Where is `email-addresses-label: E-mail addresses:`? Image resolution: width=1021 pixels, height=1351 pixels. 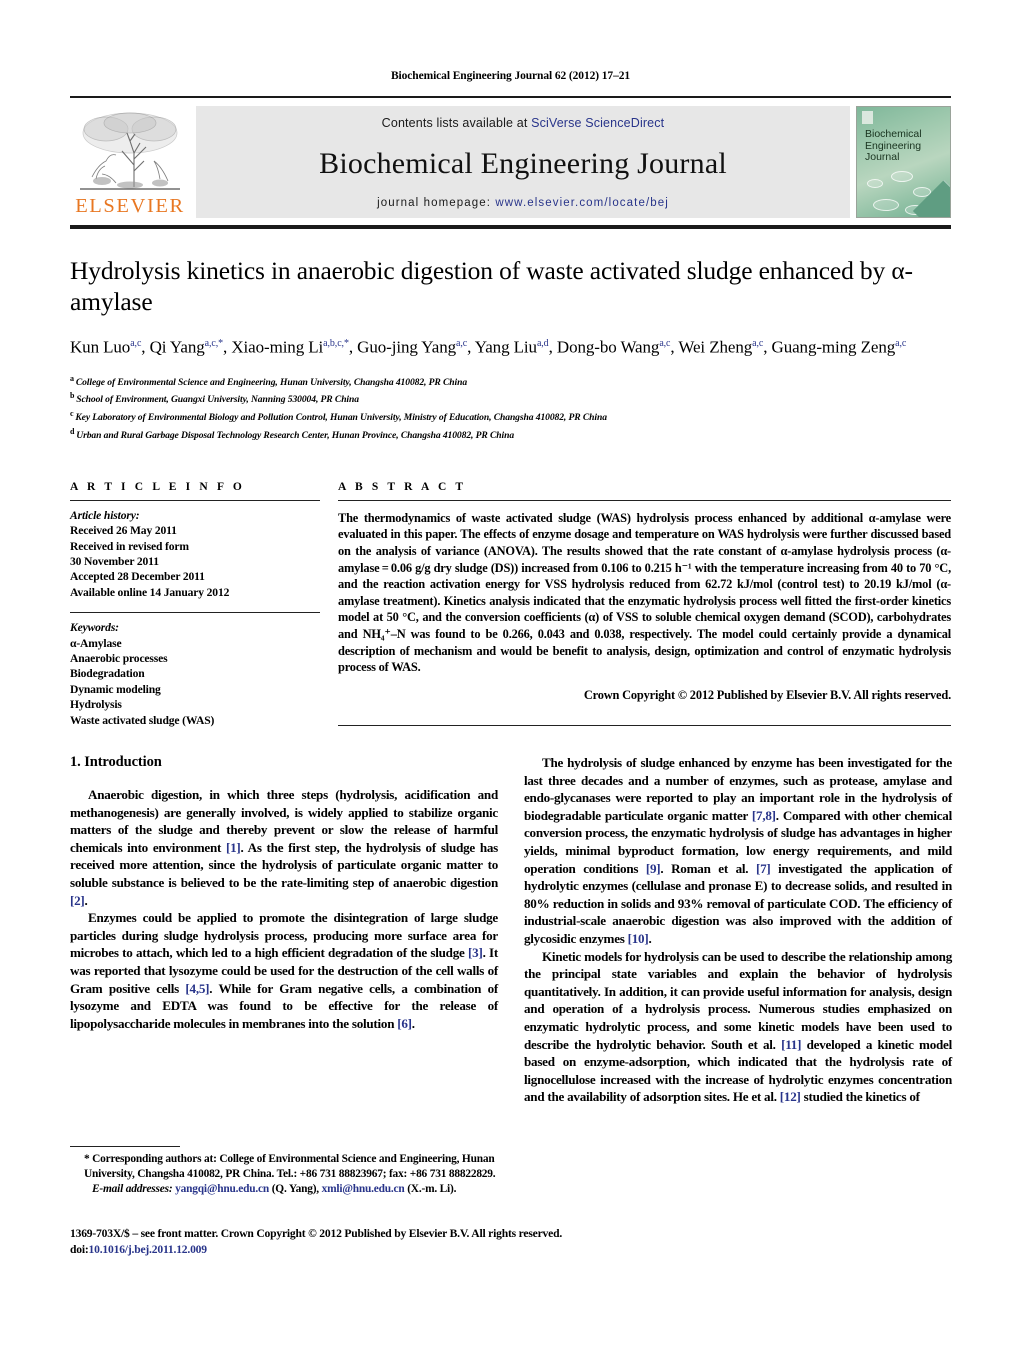 email-addresses-label: E-mail addresses: is located at coordinates (132, 1189).